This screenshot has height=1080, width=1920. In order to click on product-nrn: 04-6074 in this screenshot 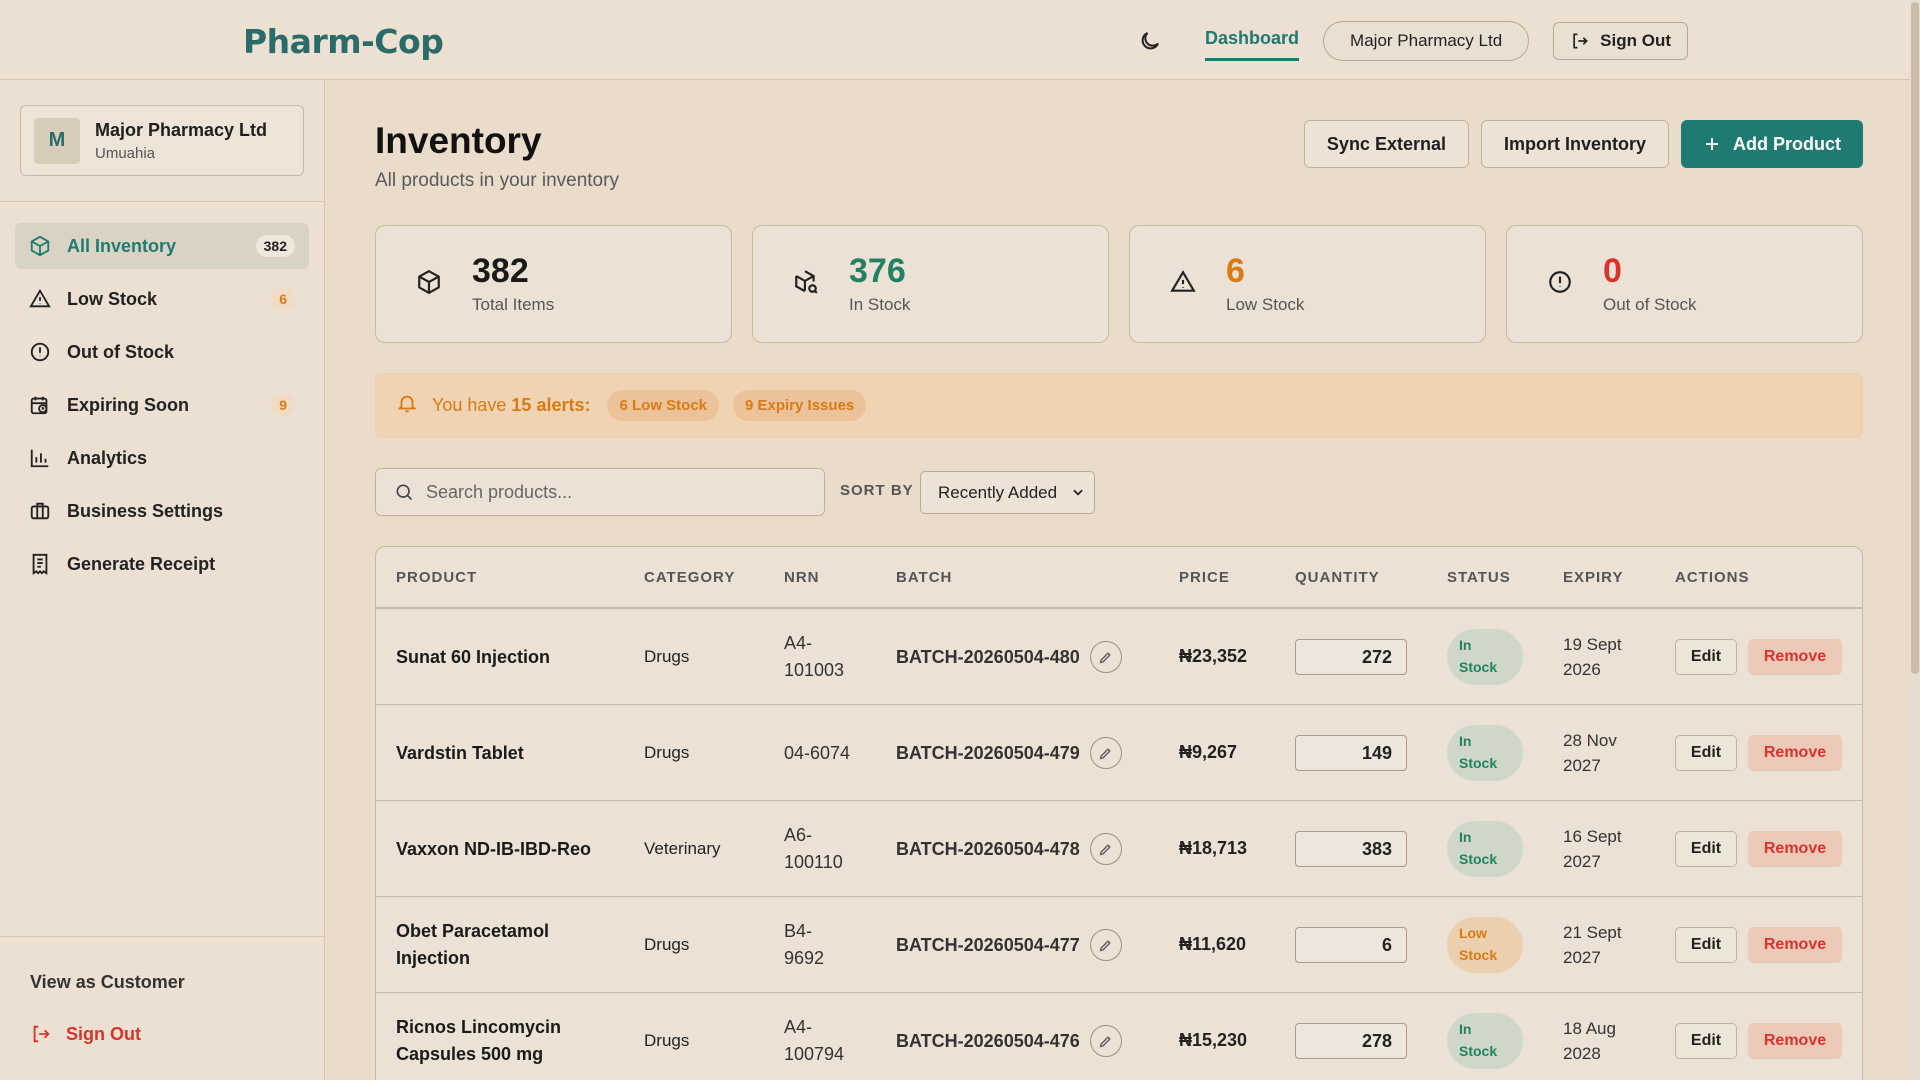, I will do `click(817, 753)`.